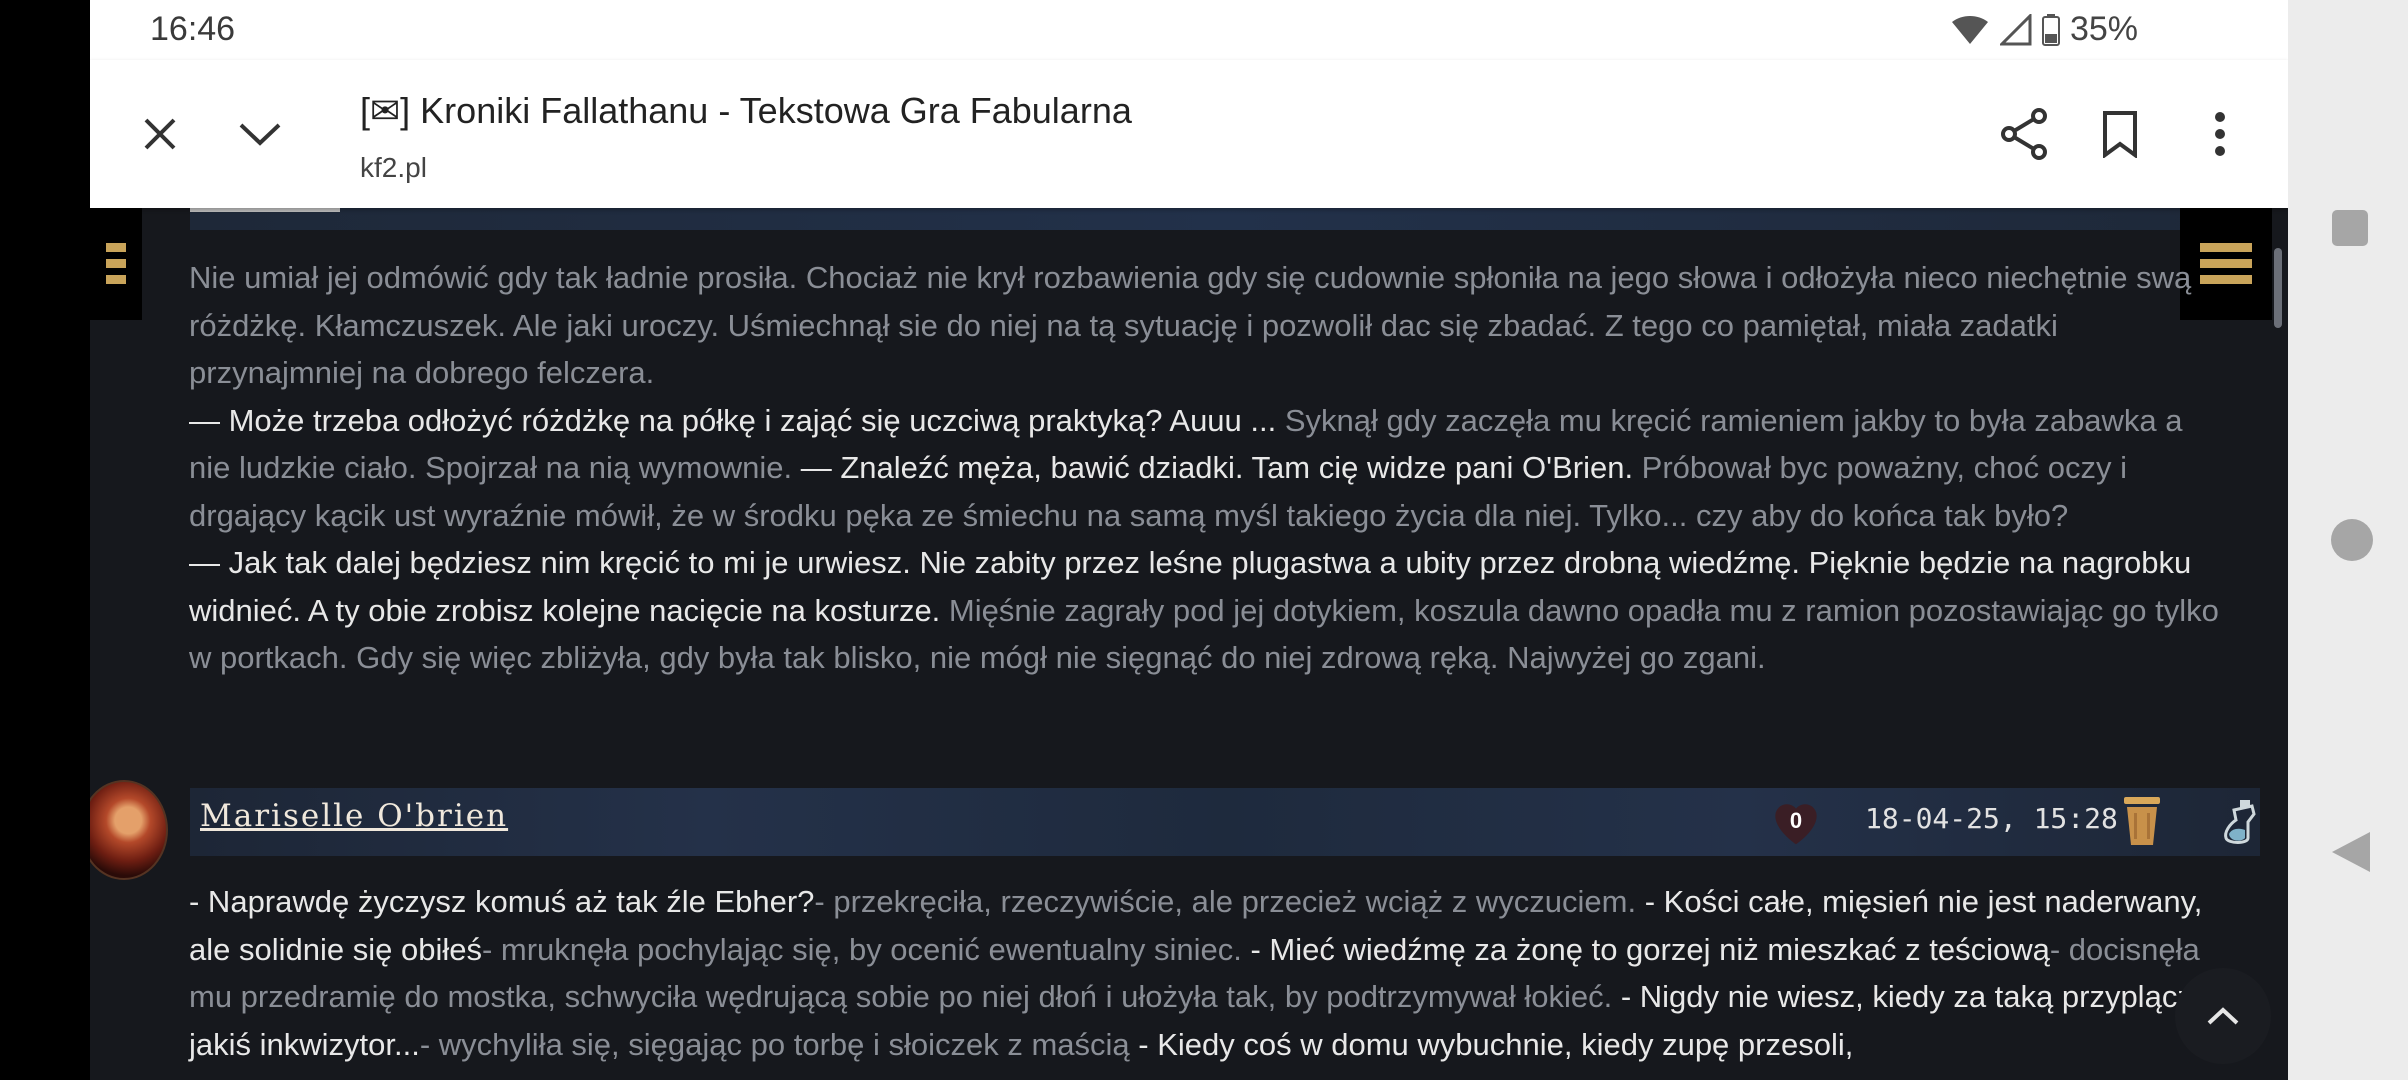 The image size is (2408, 1080). What do you see at coordinates (2238, 824) in the screenshot?
I see `potion-icon` at bounding box center [2238, 824].